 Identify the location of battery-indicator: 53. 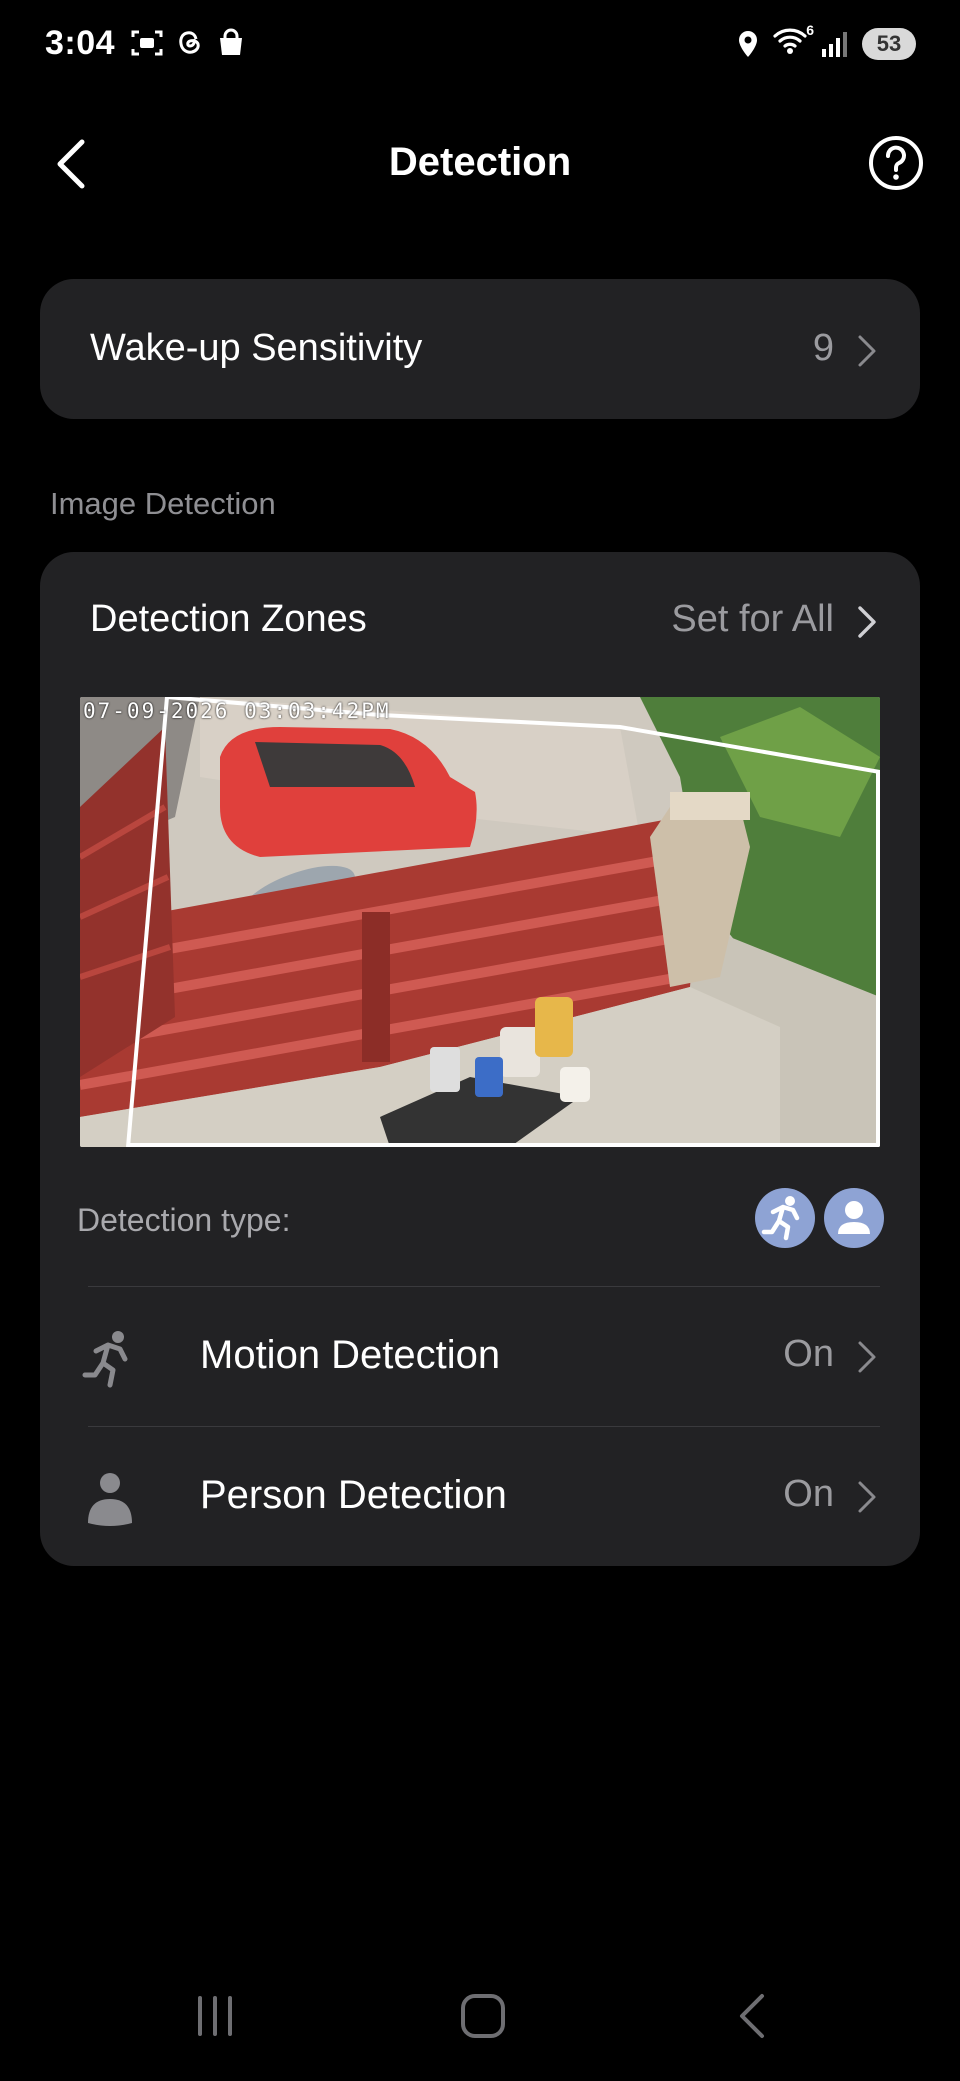
(889, 43).